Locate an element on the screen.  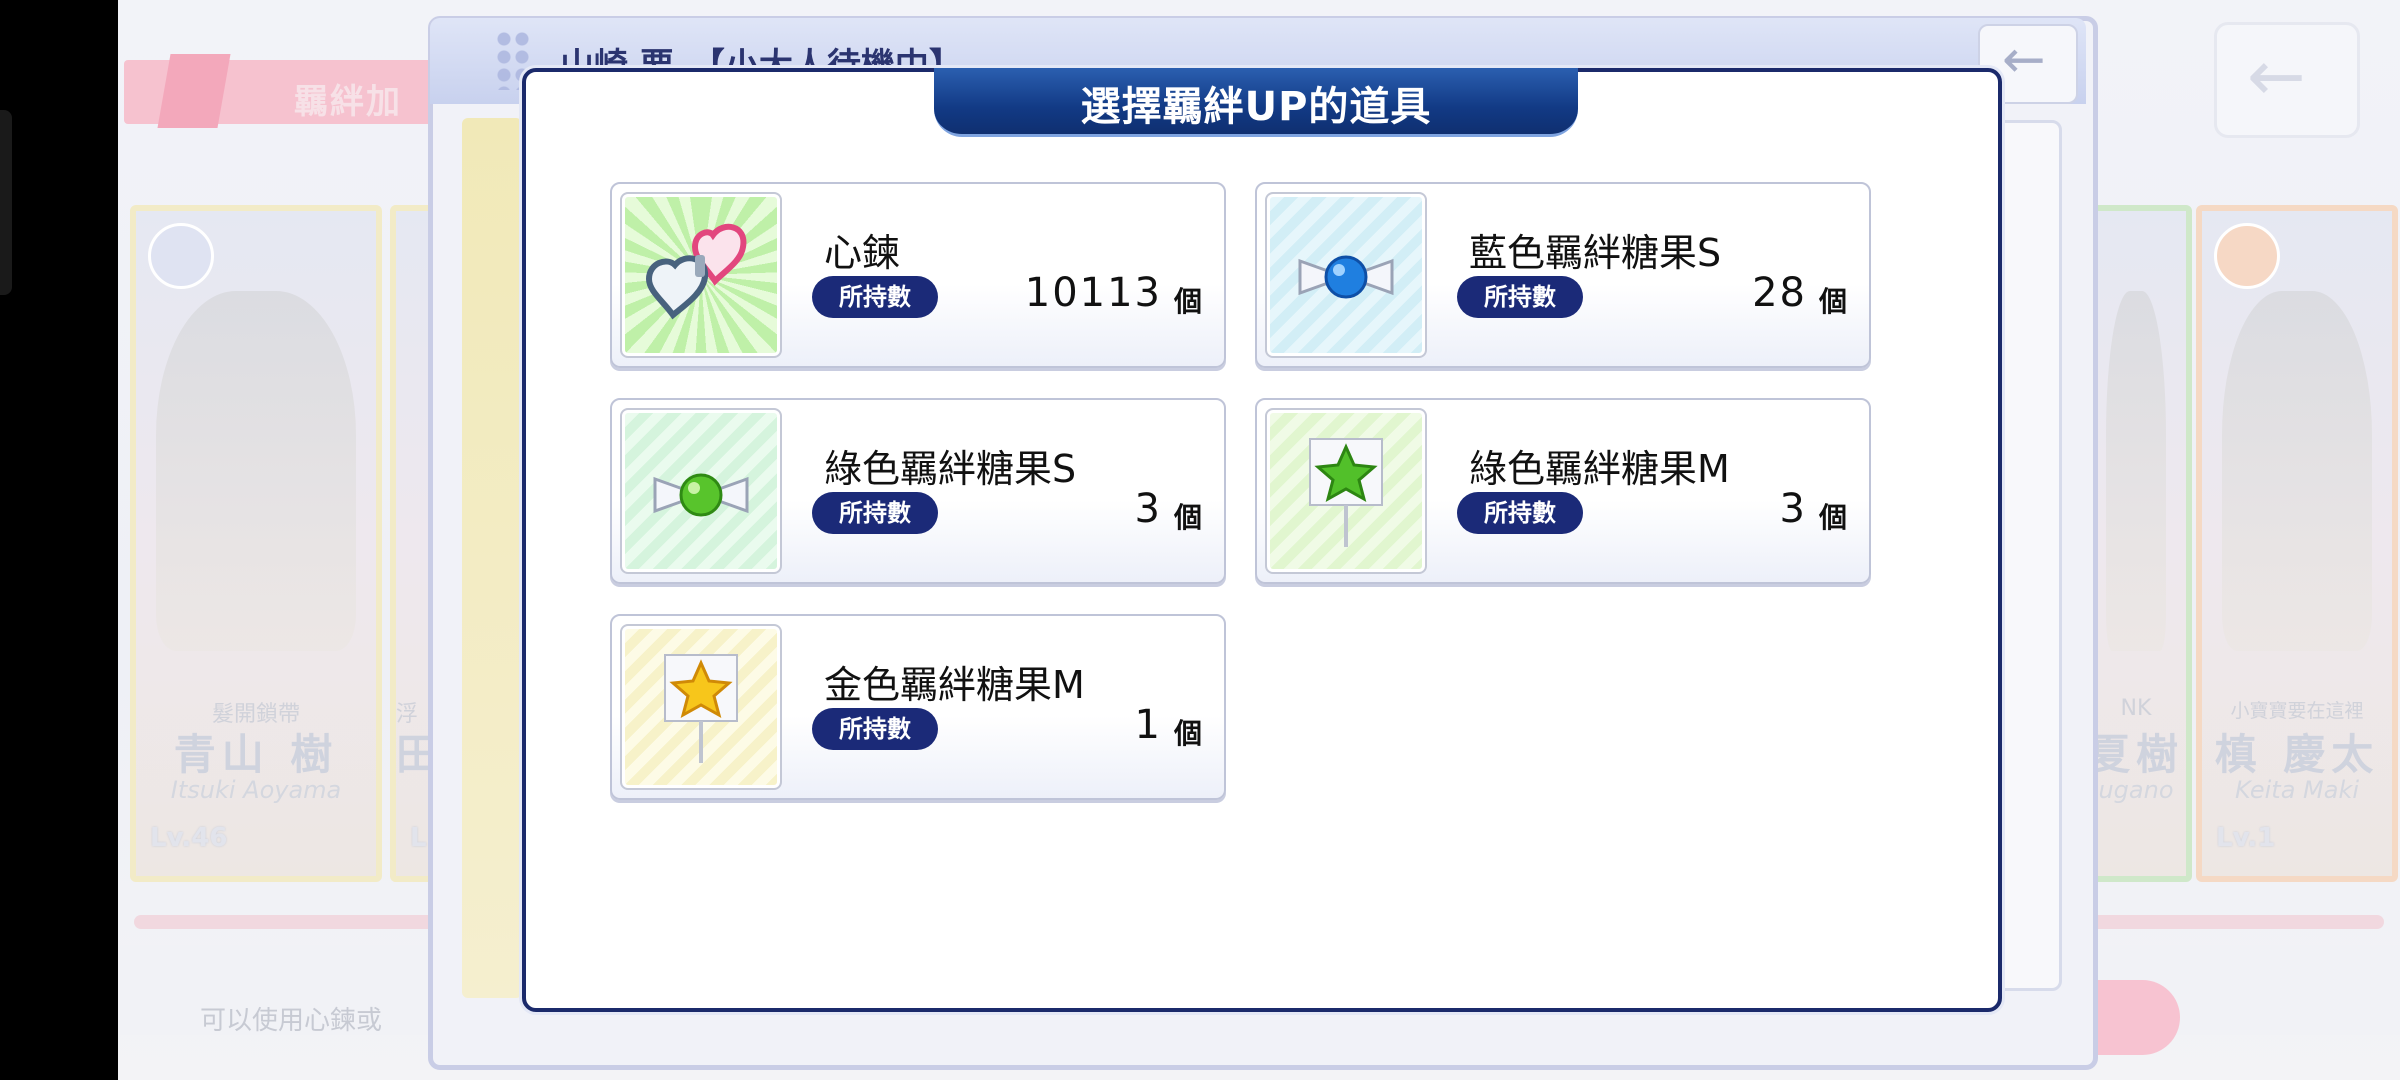
gold-star-lollipop-icon is located at coordinates (701, 708).